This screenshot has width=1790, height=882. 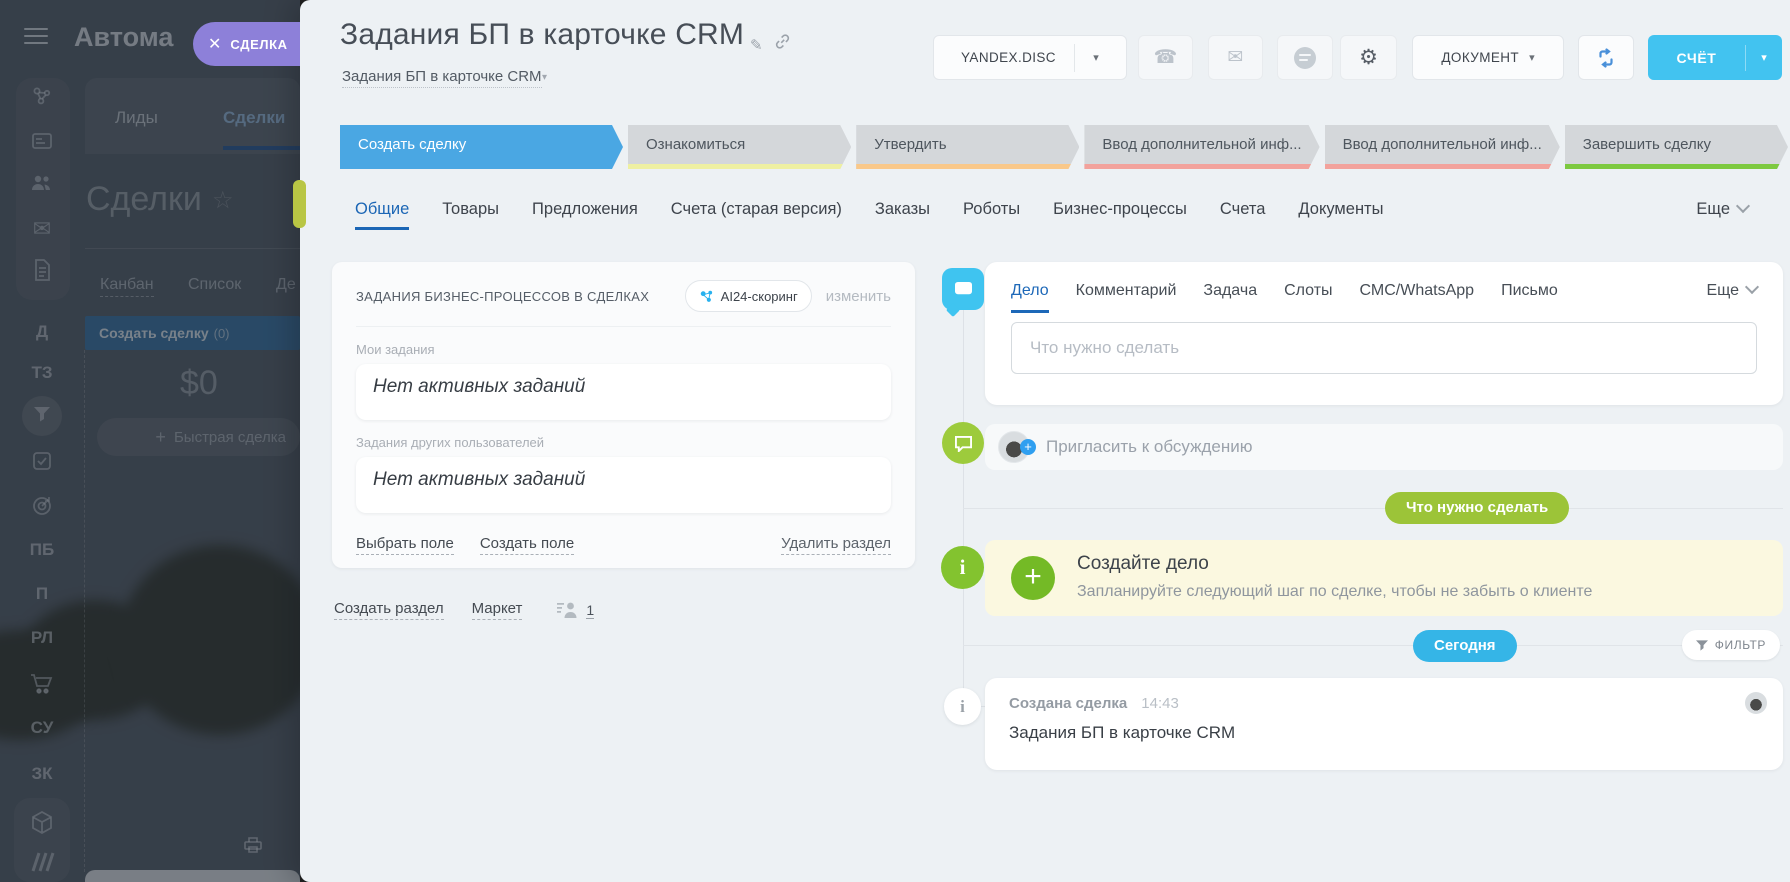 What do you see at coordinates (902, 209) in the screenshot?
I see `tab-orders: Заказы` at bounding box center [902, 209].